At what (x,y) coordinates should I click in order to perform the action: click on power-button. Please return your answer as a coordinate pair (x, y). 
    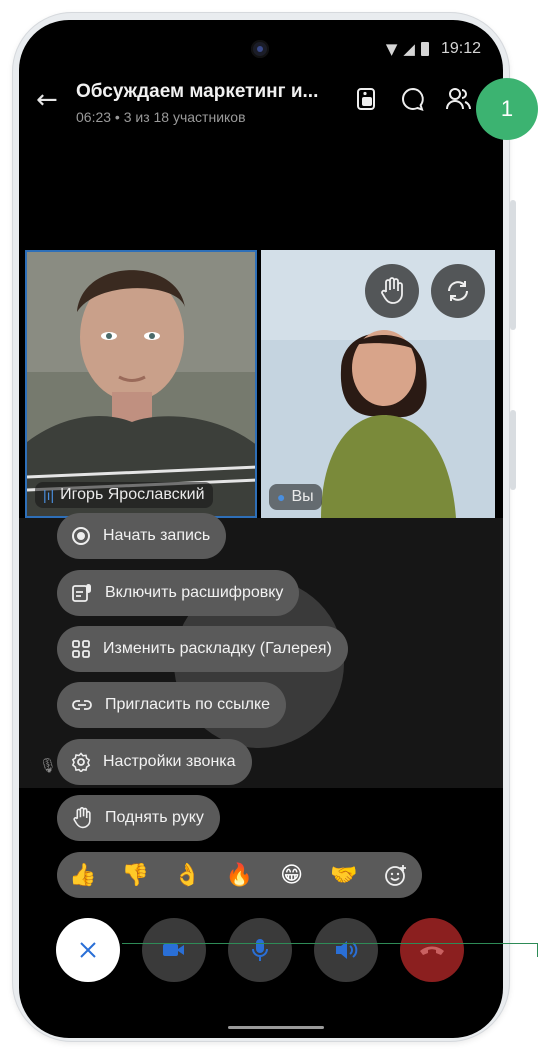
    Looking at the image, I should click on (513, 450).